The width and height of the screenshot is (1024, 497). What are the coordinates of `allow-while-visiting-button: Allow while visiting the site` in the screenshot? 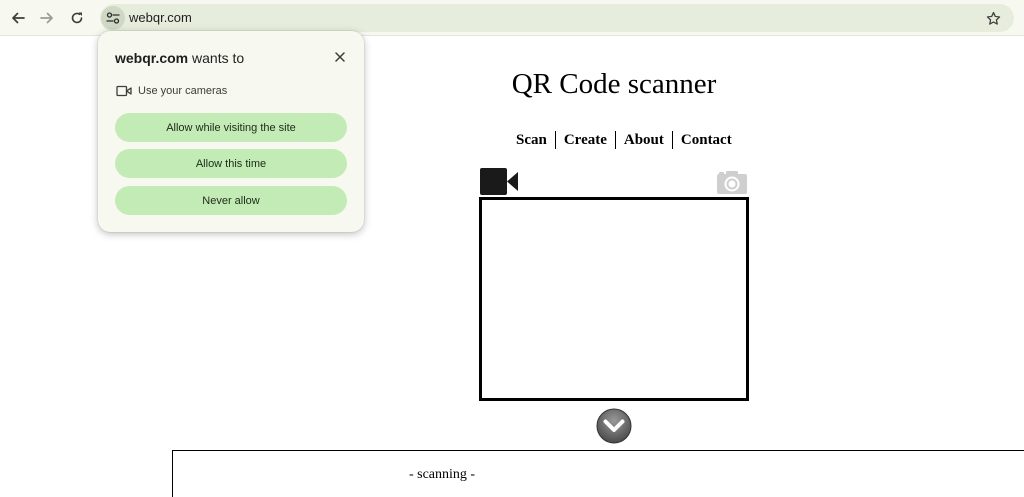 It's located at (231, 127).